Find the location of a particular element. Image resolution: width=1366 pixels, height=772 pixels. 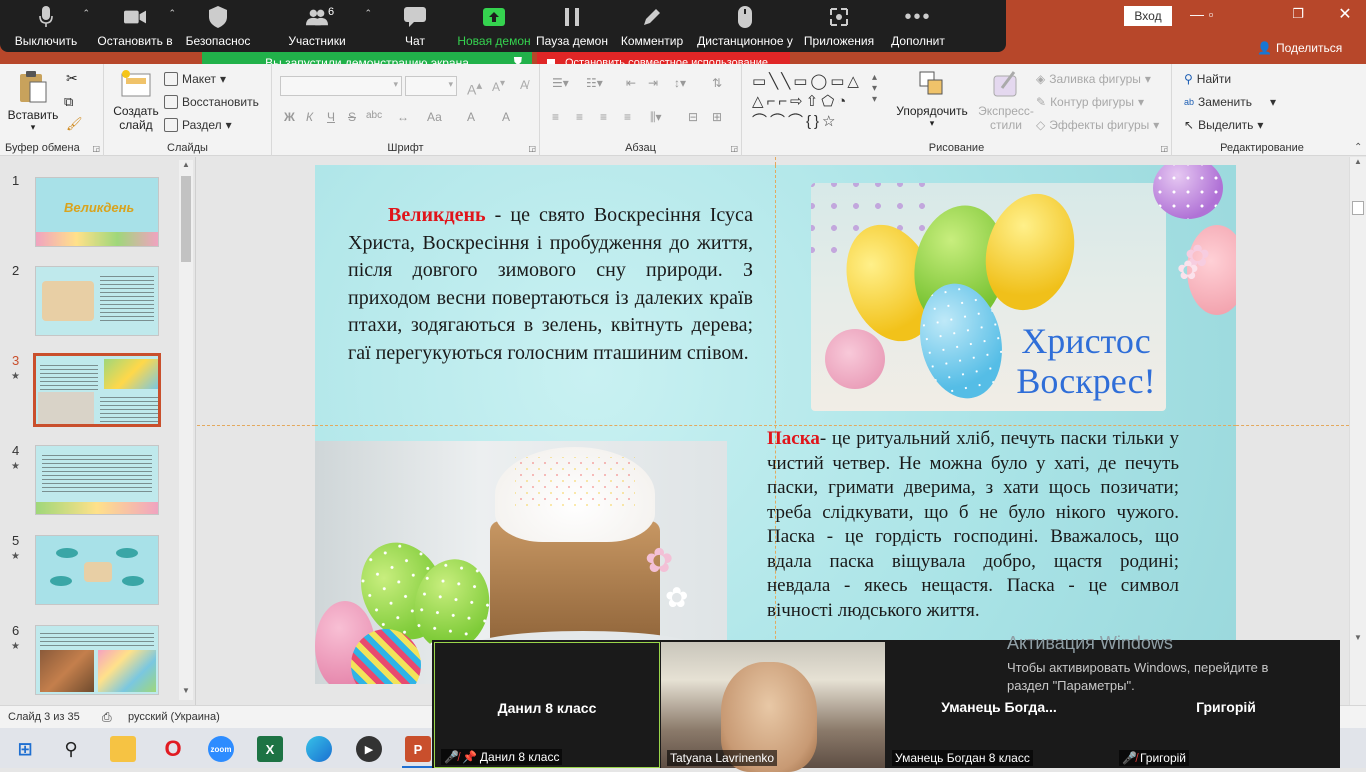

underline-button: Ч is located at coordinates (331, 117).